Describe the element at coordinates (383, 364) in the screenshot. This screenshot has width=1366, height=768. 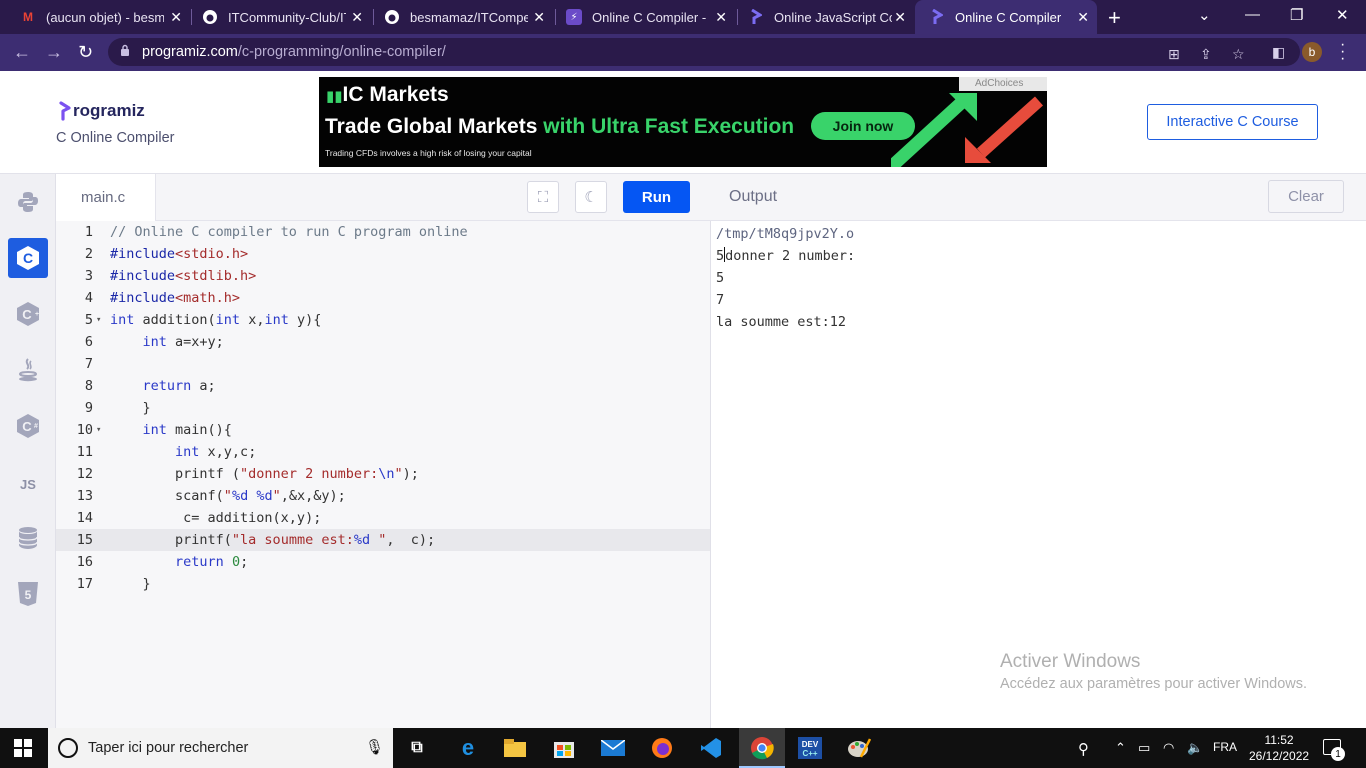
I see `code-line: 7` at that location.